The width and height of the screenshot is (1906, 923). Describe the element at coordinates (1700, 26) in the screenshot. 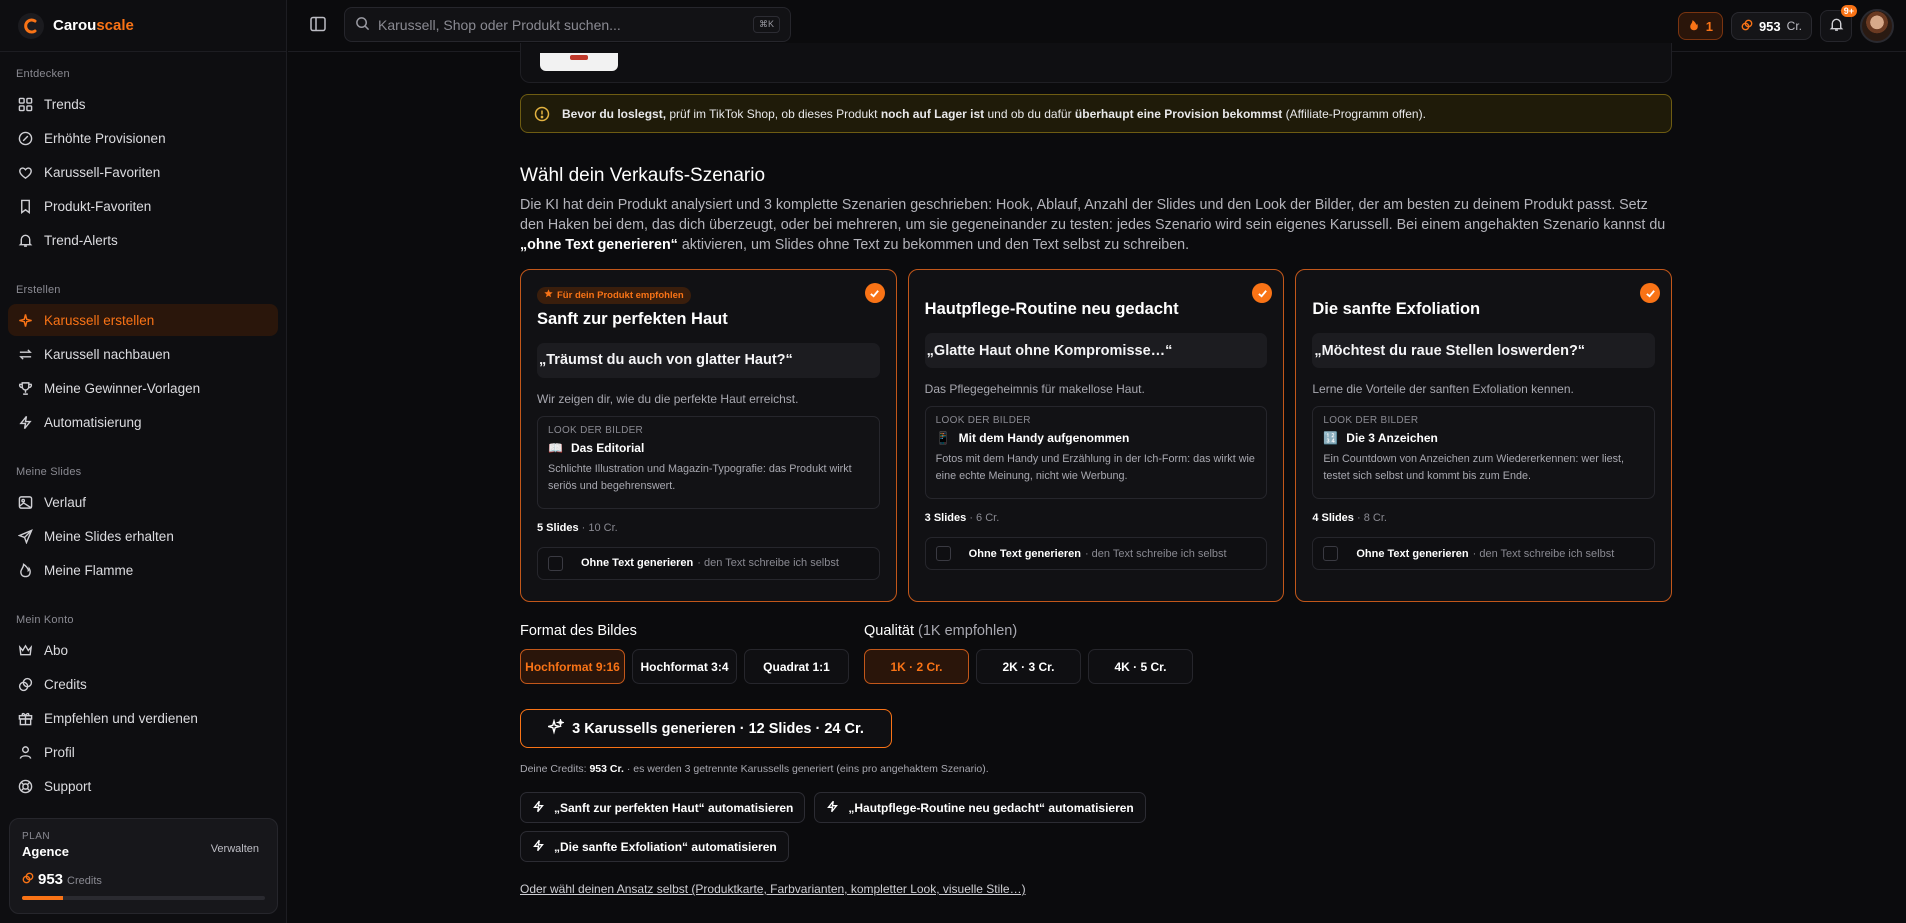

I see `streak-button: 1` at that location.